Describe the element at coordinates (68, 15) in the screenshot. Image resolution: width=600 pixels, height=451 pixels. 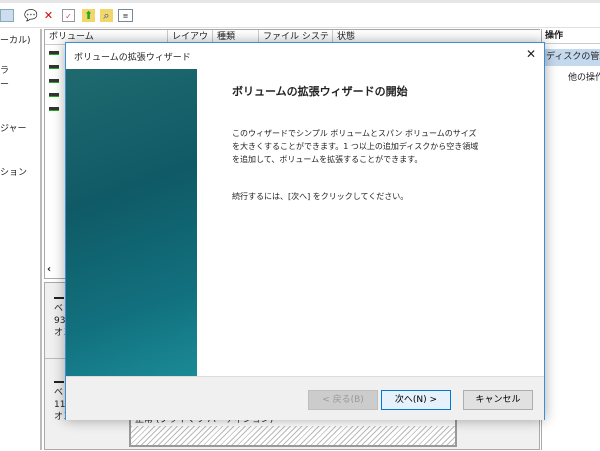
I see `properties-icon: ✓` at that location.